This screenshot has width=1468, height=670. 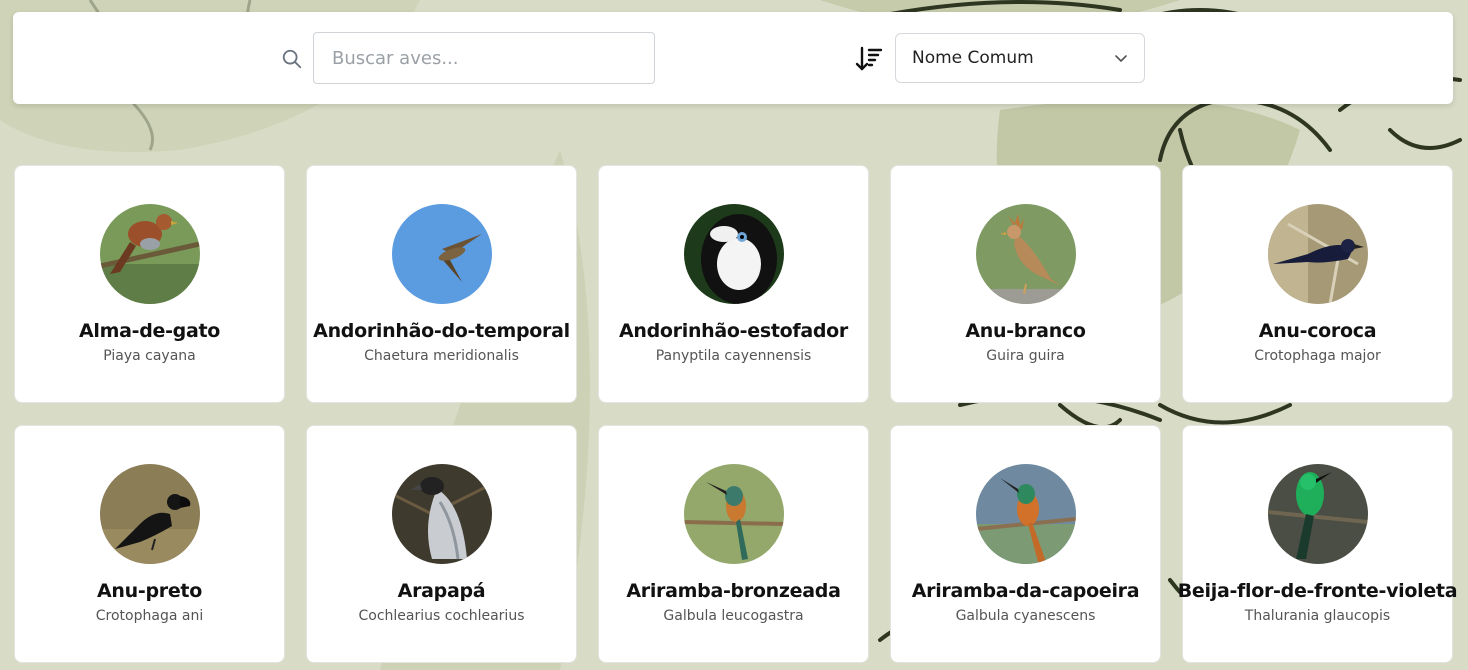 I want to click on bird-common-name: Ariramba-bronzeada, so click(x=733, y=591).